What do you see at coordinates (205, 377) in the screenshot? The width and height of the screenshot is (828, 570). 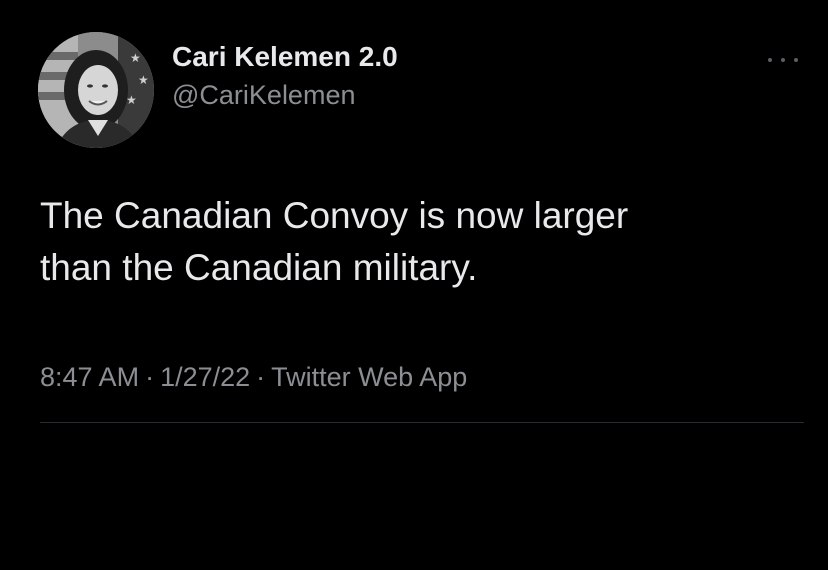 I see `tweet-date: 1/27/22` at bounding box center [205, 377].